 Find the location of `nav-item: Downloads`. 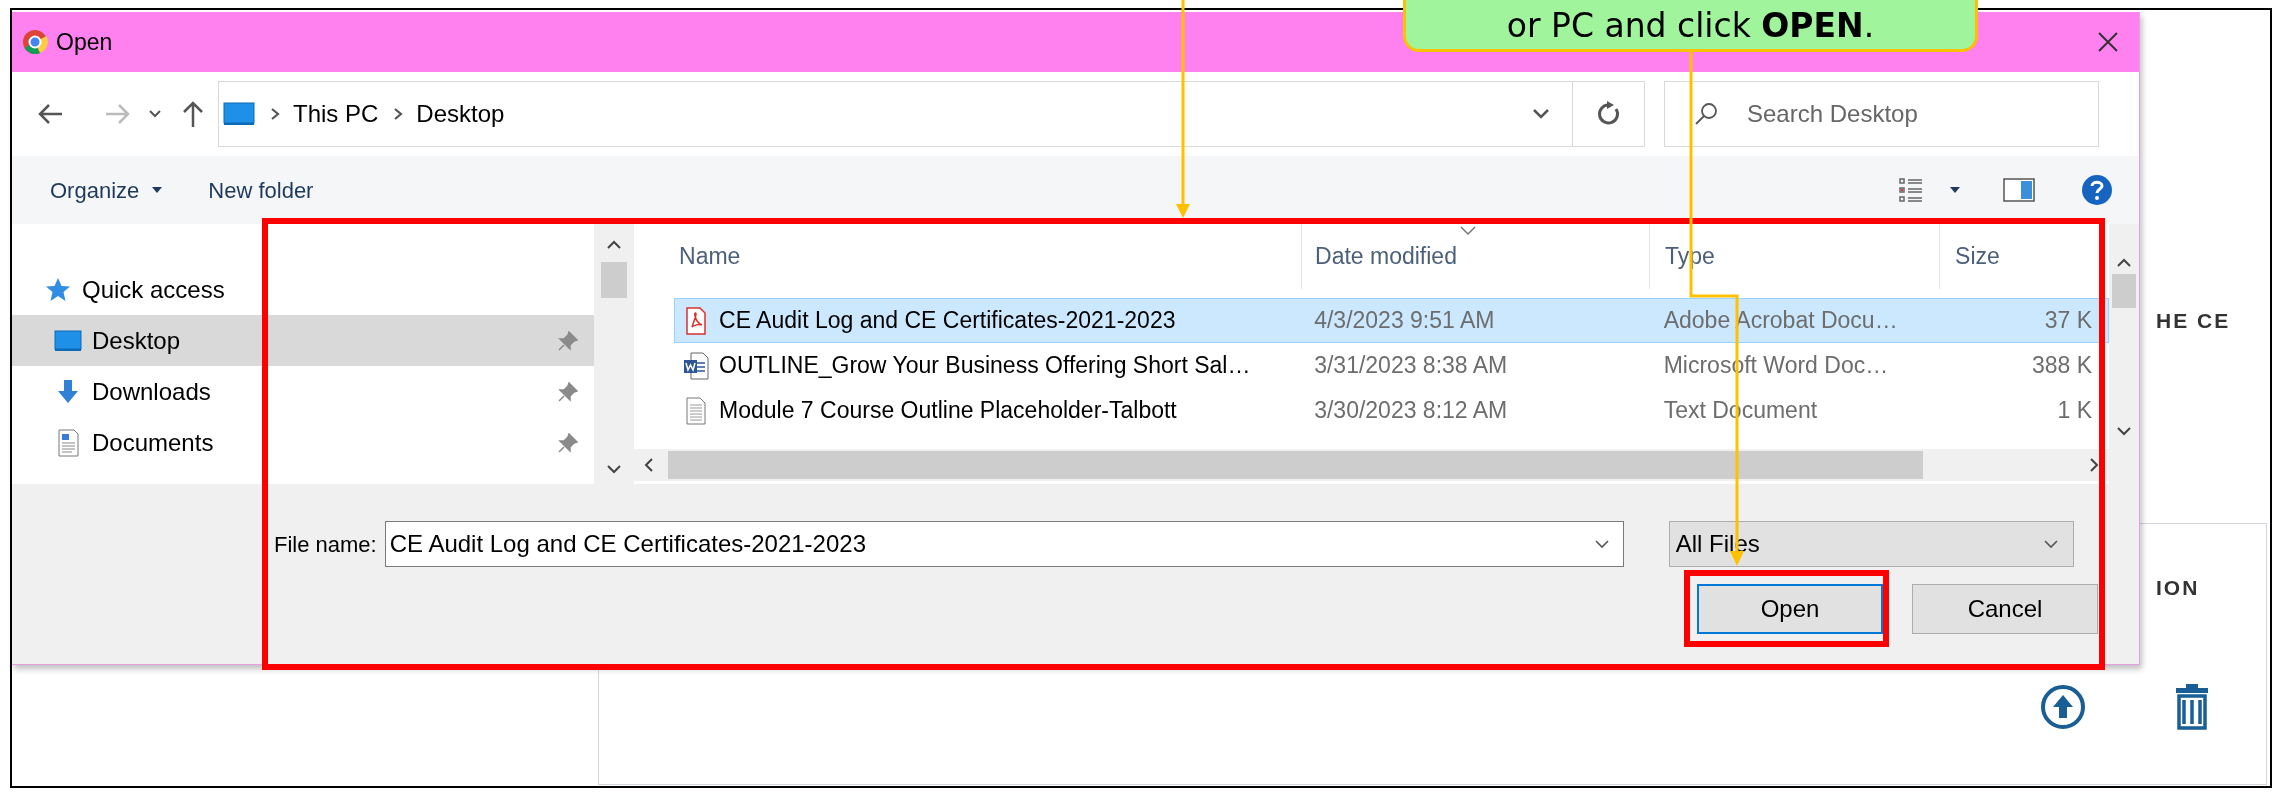

nav-item: Downloads is located at coordinates (303, 391).